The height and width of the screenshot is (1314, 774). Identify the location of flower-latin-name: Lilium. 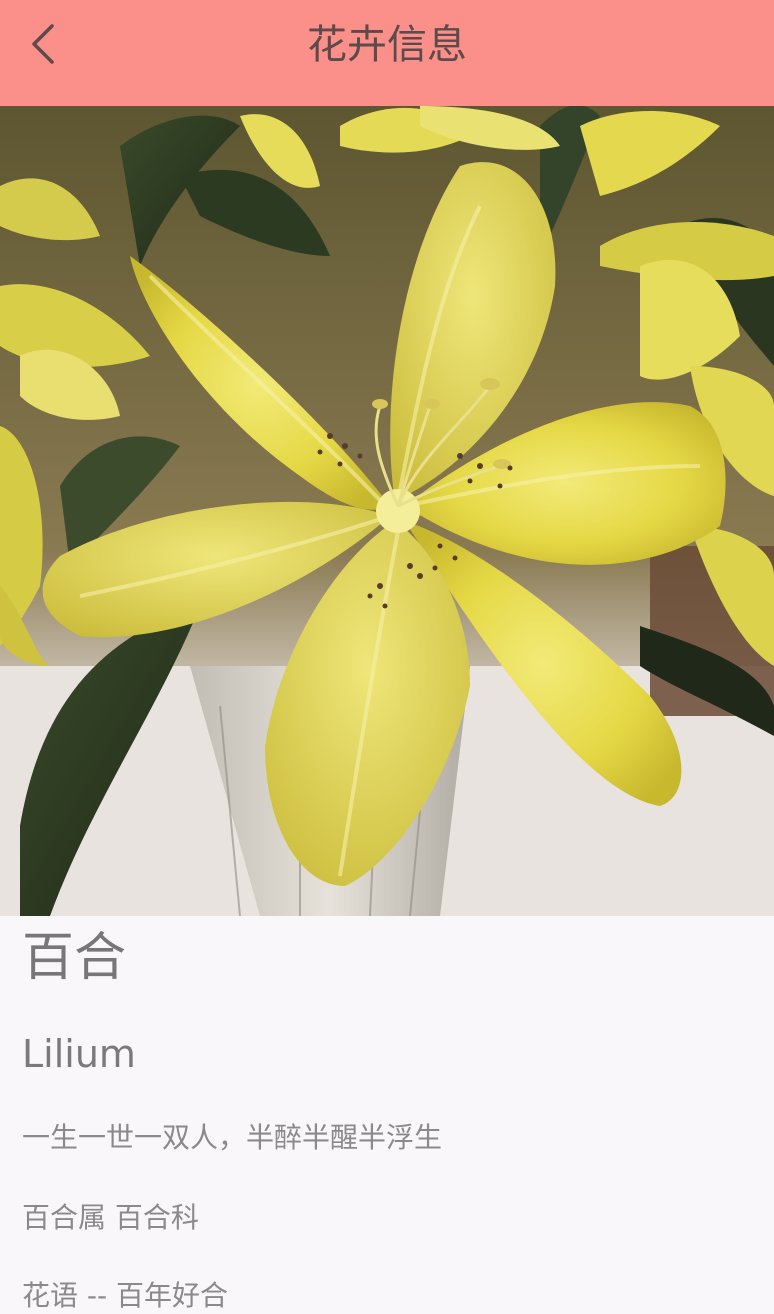
(79, 1054).